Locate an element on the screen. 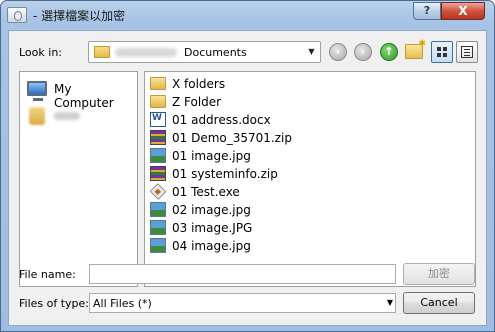  list-item: 04 image.jpg is located at coordinates (310, 246).